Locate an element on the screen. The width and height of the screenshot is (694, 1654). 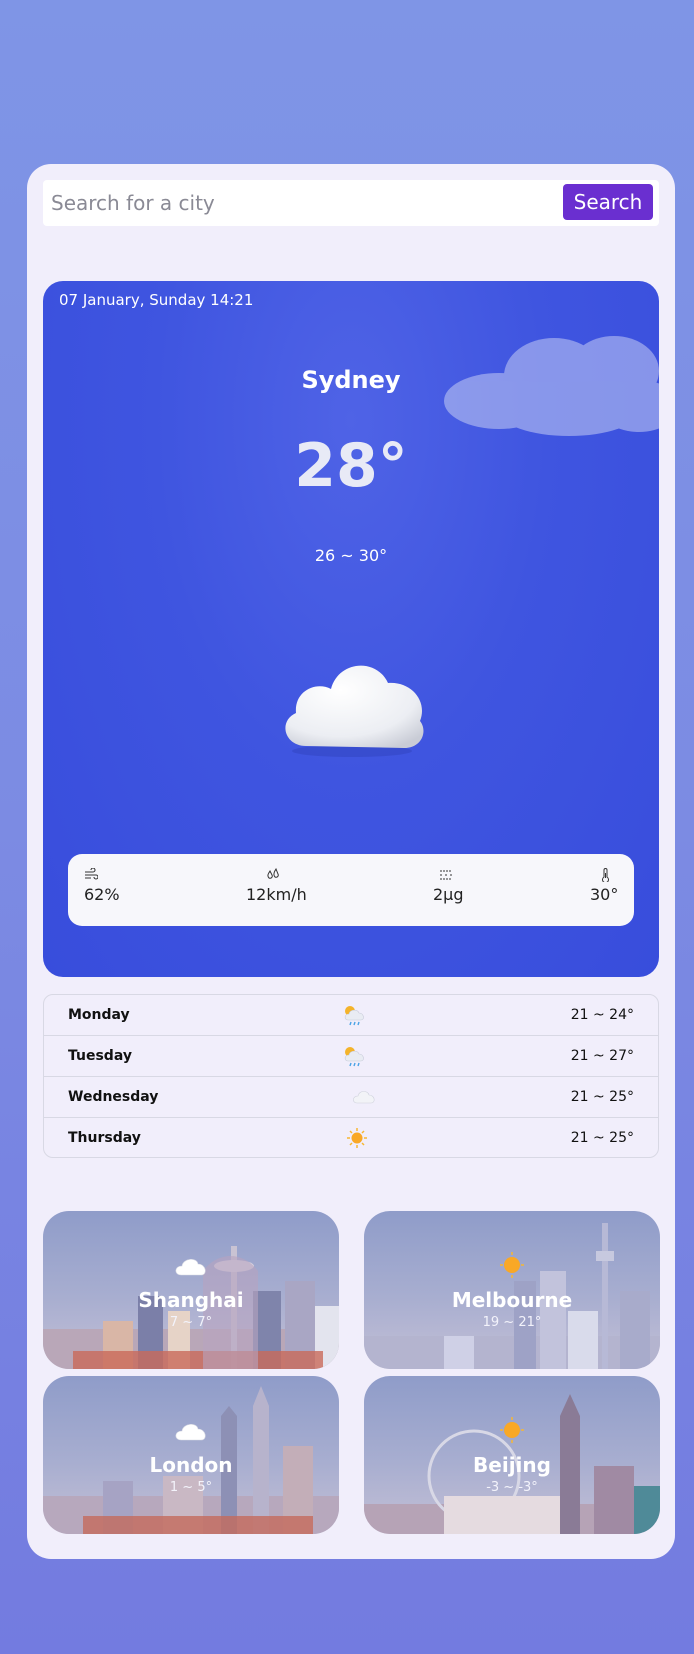
city-card-range: -3 ~ -3° is located at coordinates (512, 1487).